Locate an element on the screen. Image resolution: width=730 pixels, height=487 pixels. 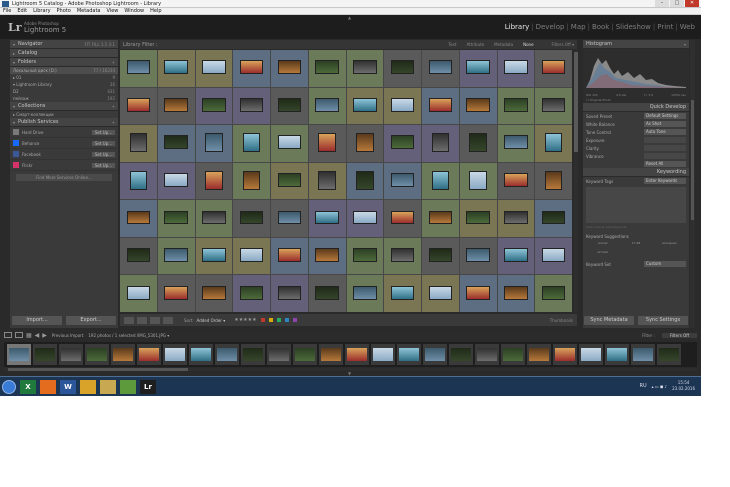
menu-help: Help is located at coordinates (155, 11).